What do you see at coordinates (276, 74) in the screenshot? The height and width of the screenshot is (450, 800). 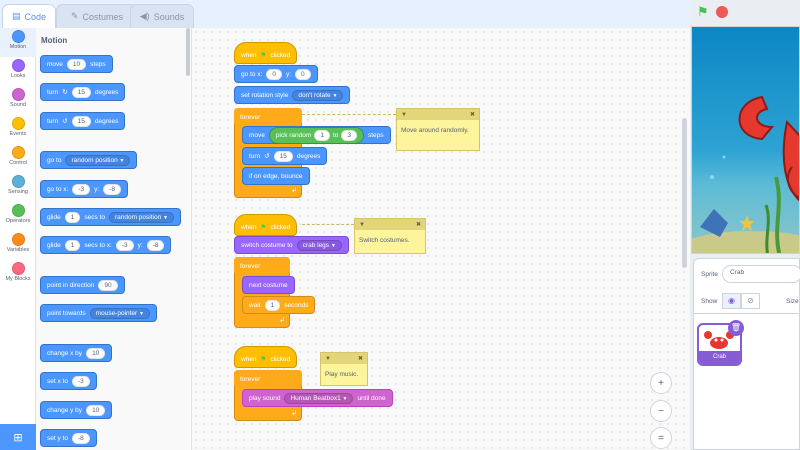 I see `go-to-xy-block: go to x: 0 y: 0` at bounding box center [276, 74].